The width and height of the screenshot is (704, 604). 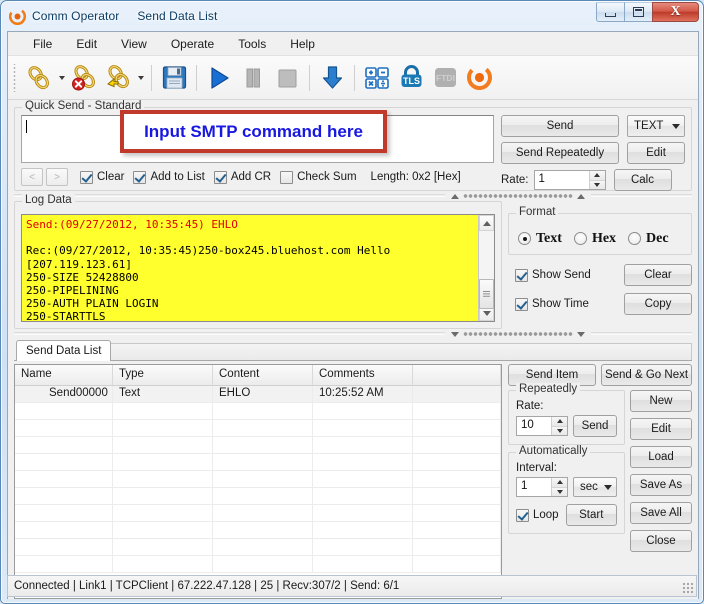 I want to click on log-copy-button: Copy, so click(x=658, y=304).